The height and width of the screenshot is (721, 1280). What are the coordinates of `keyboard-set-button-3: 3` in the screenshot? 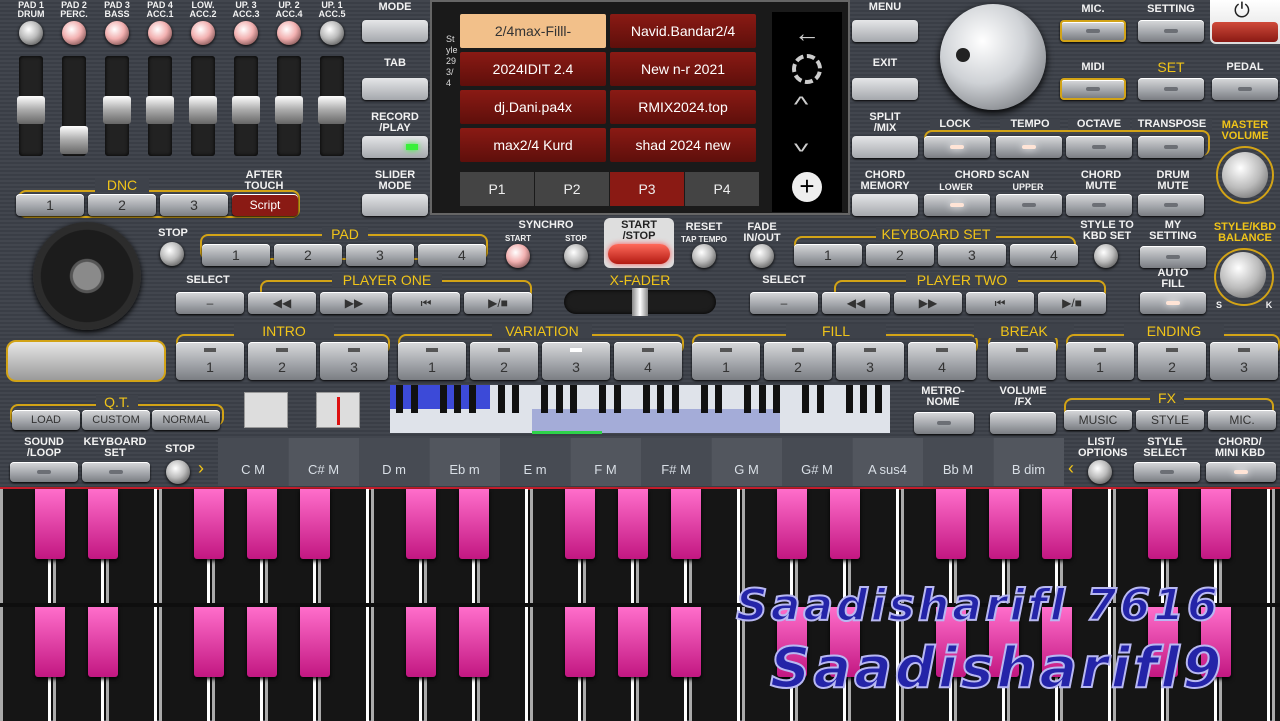 It's located at (972, 255).